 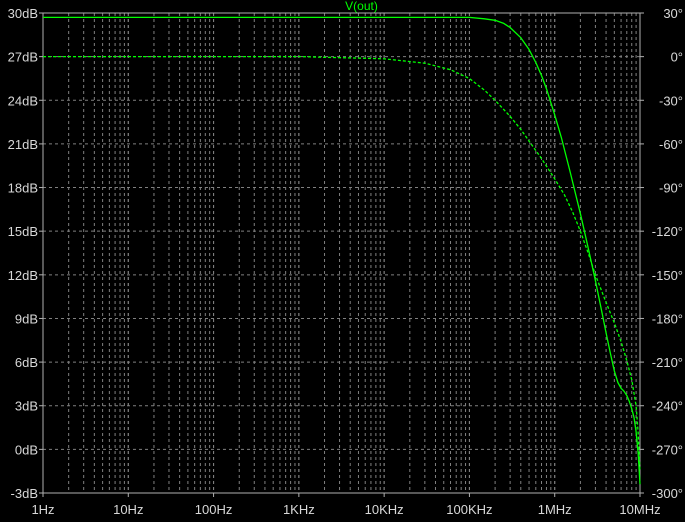 What do you see at coordinates (23, 100) in the screenshot?
I see `left-tick-label: 24dB` at bounding box center [23, 100].